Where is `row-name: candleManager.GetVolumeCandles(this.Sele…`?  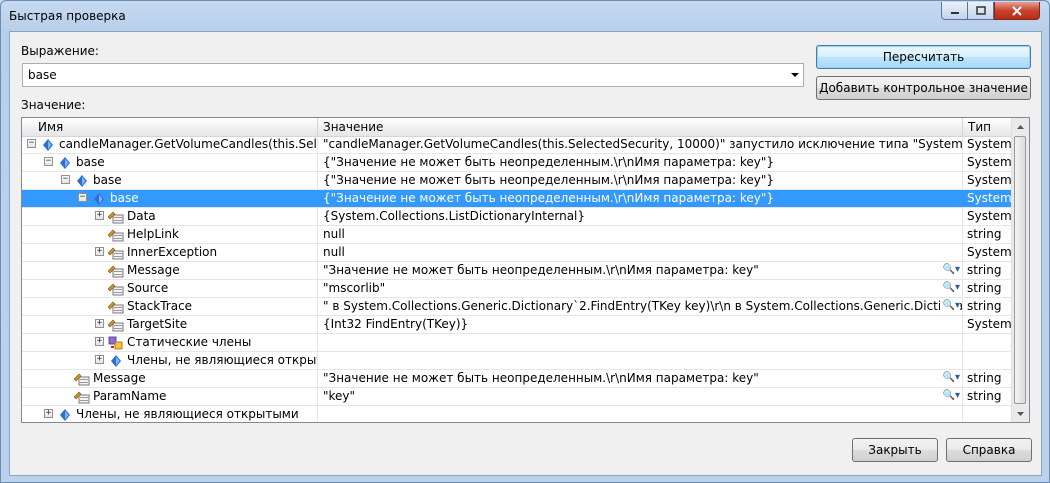 row-name: candleManager.GetVolumeCandles(this.Sele… is located at coordinates (188, 144).